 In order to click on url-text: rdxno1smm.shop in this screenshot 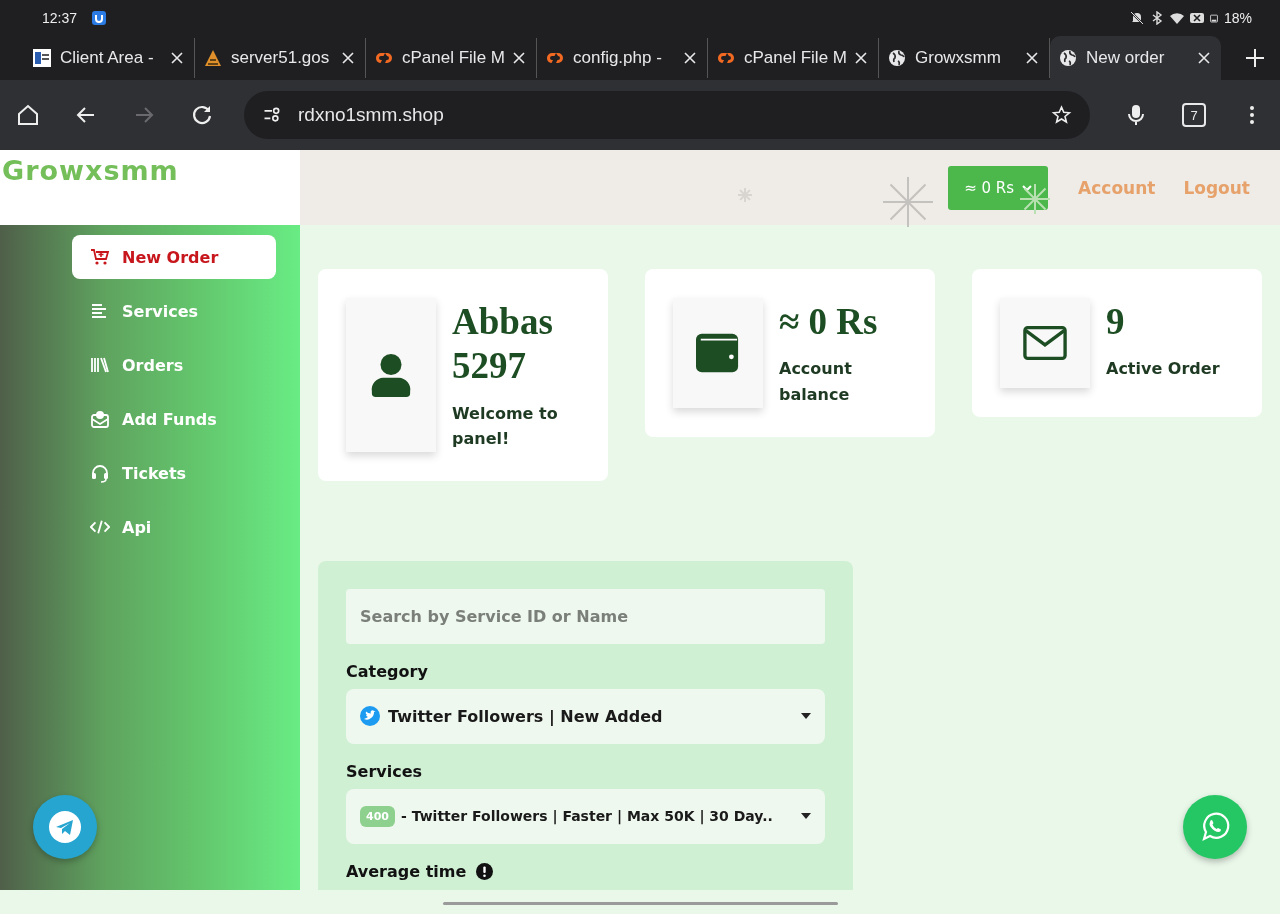, I will do `click(371, 115)`.